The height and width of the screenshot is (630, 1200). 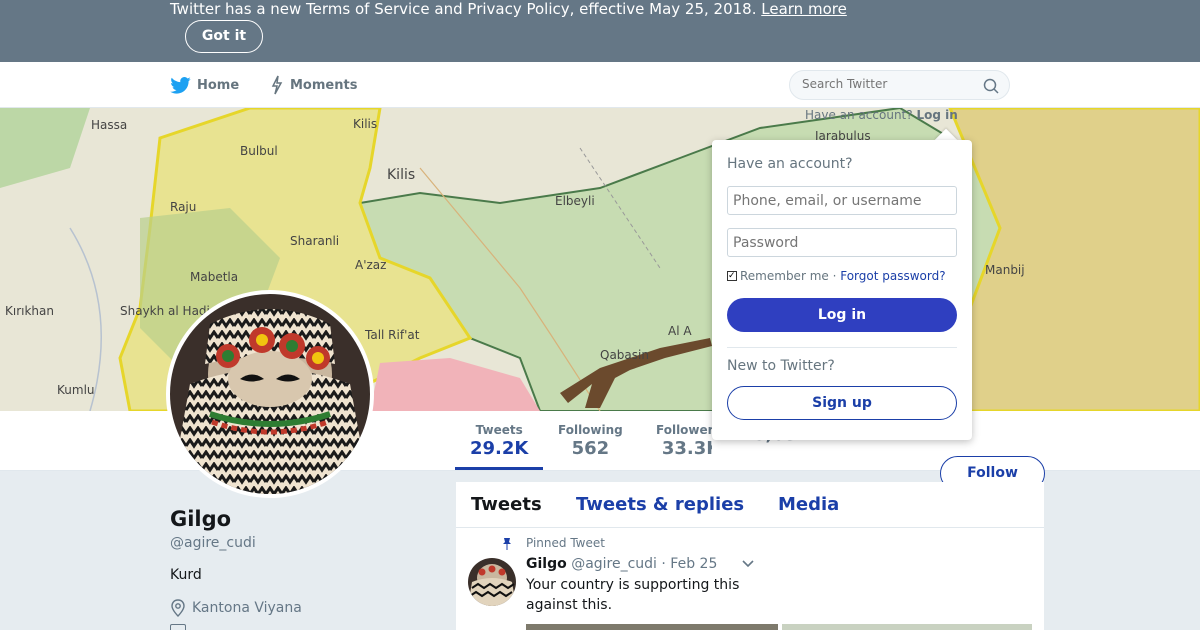 I want to click on remember-checkbox: ✓, so click(x=732, y=276).